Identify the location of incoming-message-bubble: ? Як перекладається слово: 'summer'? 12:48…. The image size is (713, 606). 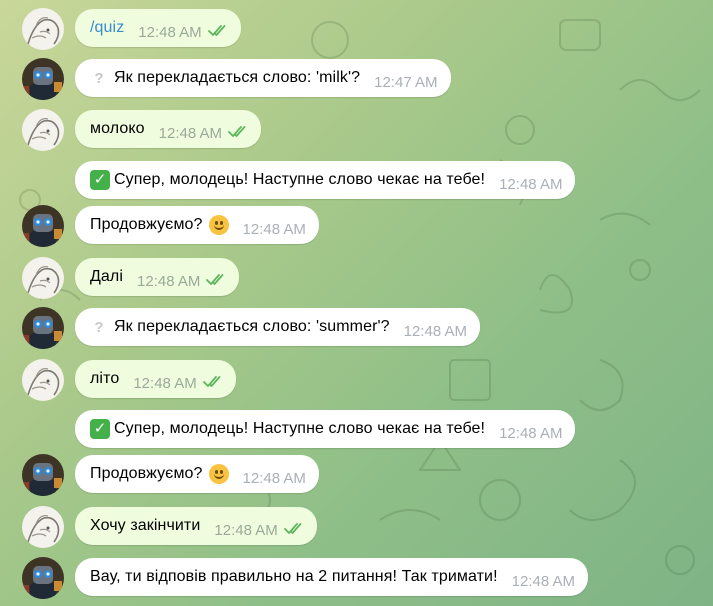
(278, 327).